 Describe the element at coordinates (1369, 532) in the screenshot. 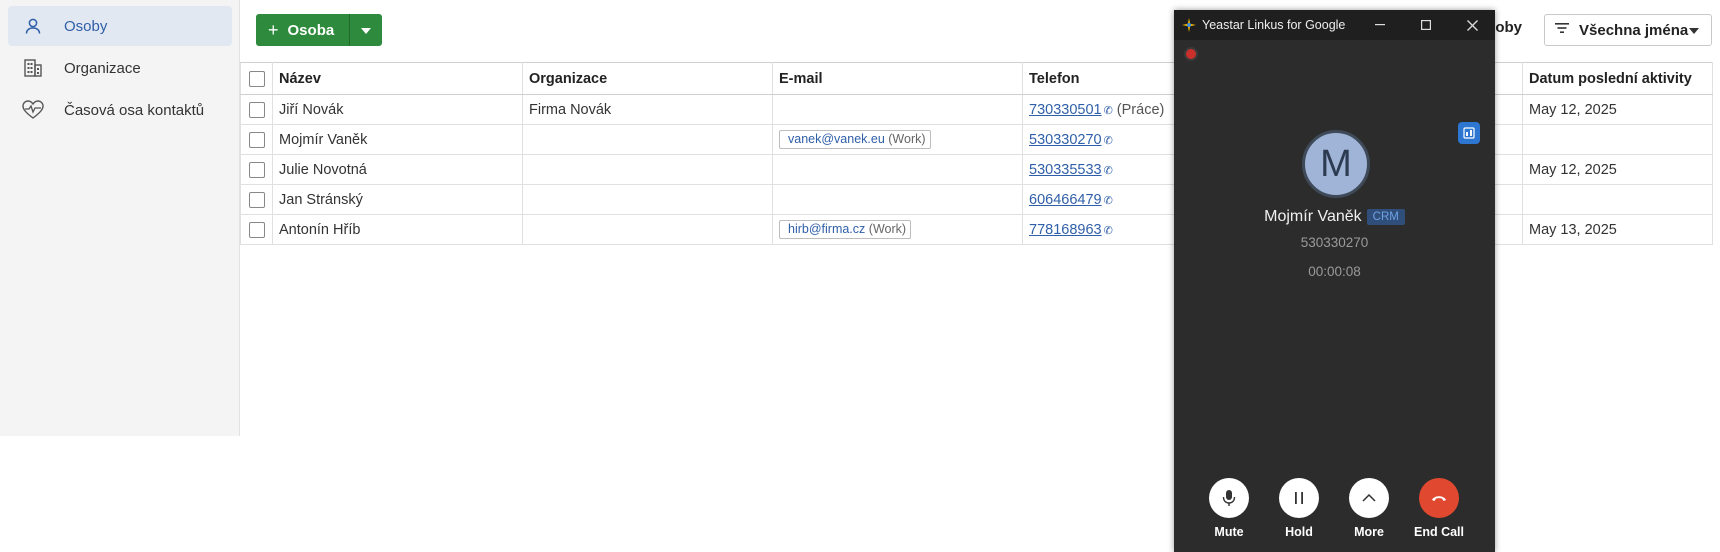

I see `more-label: More` at that location.